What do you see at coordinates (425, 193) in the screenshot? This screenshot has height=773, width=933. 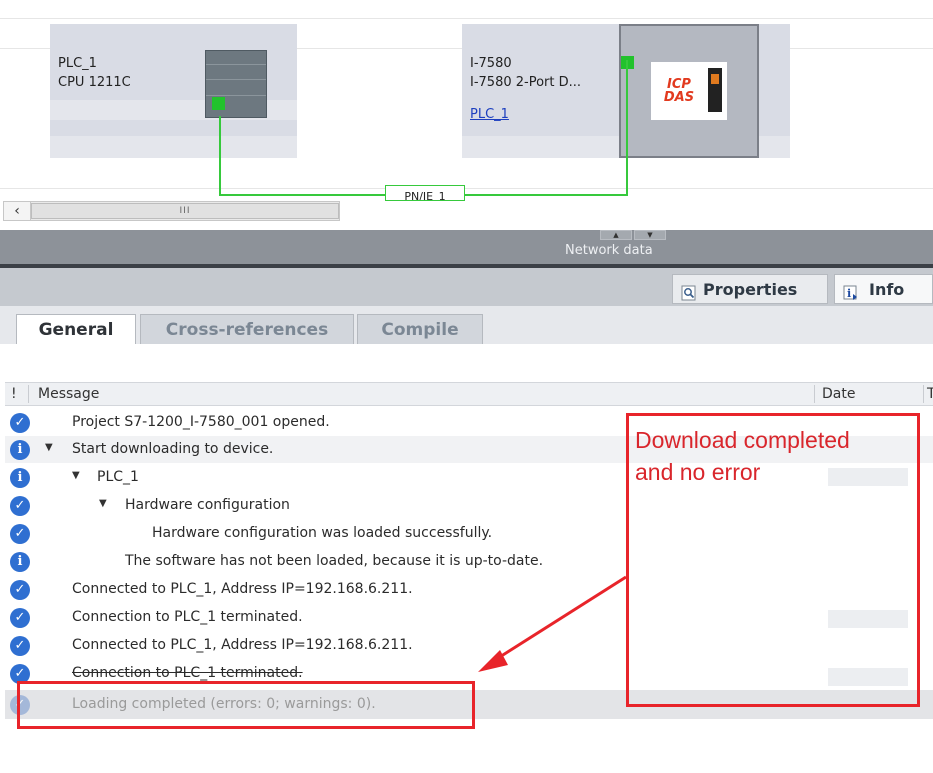 I see `subnet-label: PN/IE_1` at bounding box center [425, 193].